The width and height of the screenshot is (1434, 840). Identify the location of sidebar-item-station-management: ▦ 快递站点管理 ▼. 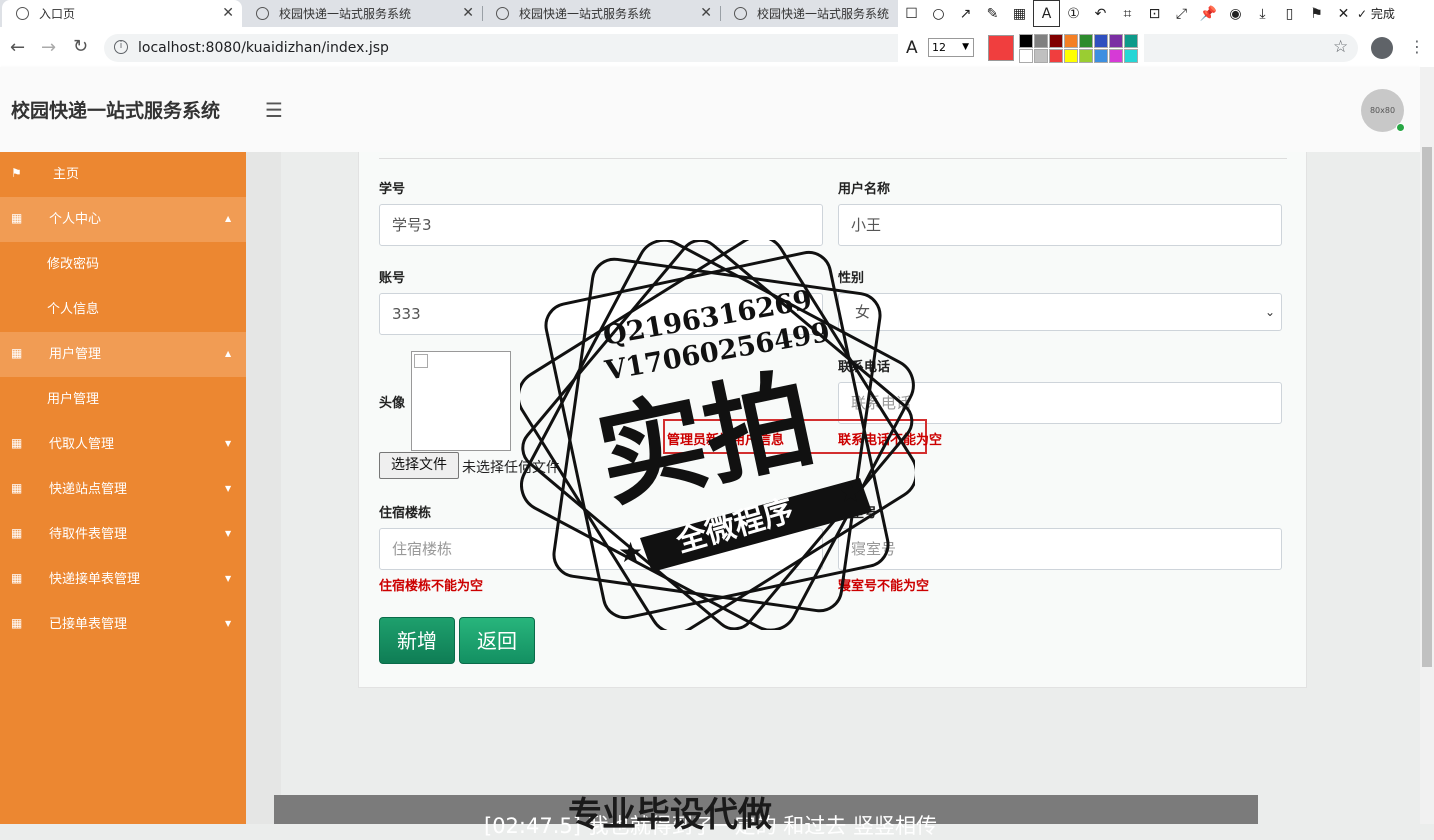
(123, 489).